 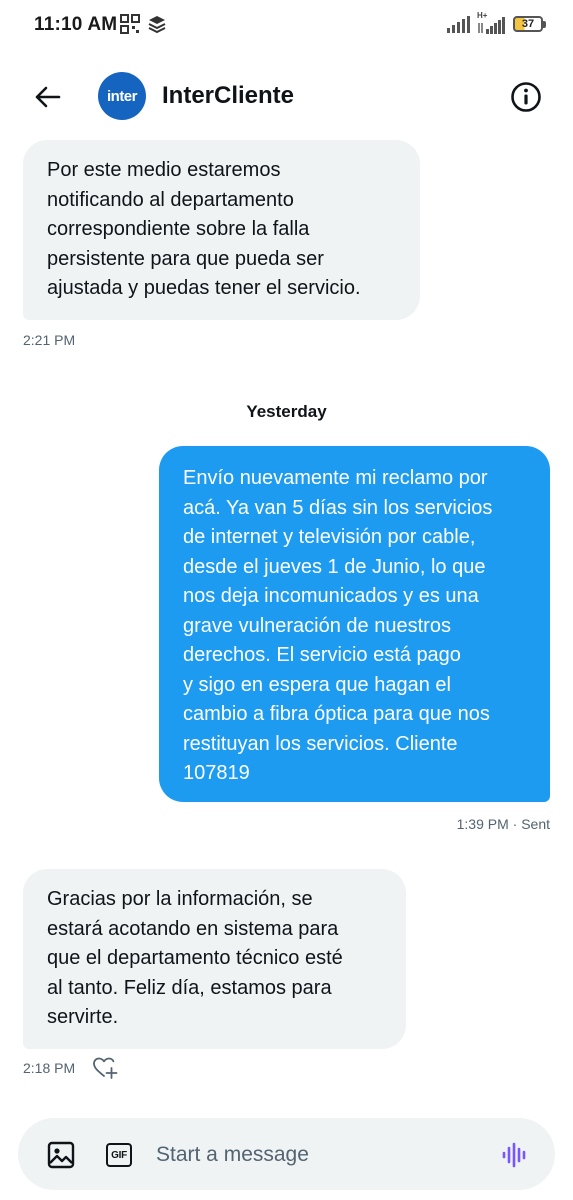 I want to click on battery-level: 37, so click(x=528, y=24).